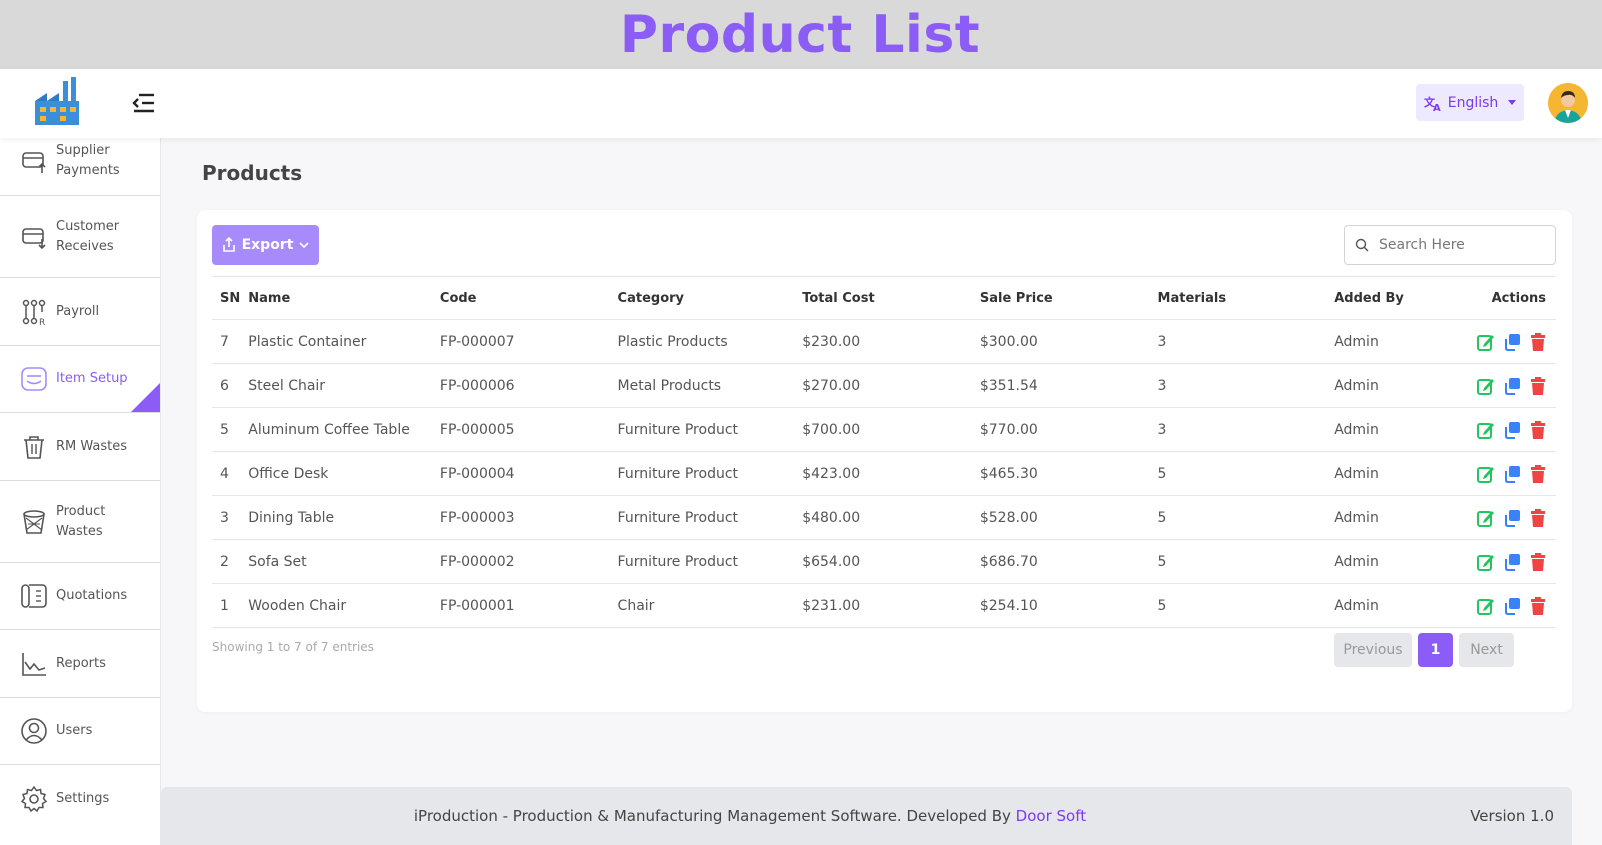  What do you see at coordinates (1051, 816) in the screenshot?
I see `developer-link: Door Soft` at bounding box center [1051, 816].